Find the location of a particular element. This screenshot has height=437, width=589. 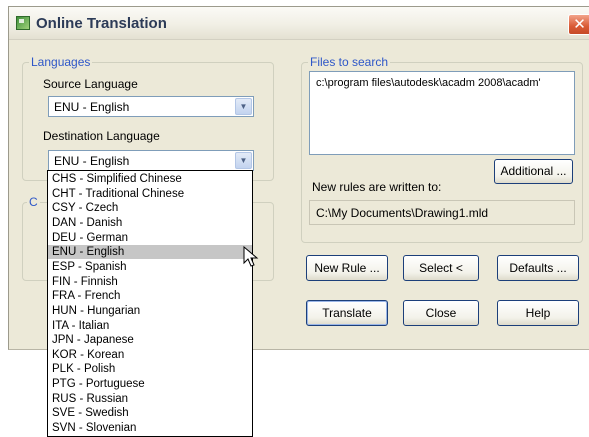

translate-button: Translate is located at coordinates (347, 313).